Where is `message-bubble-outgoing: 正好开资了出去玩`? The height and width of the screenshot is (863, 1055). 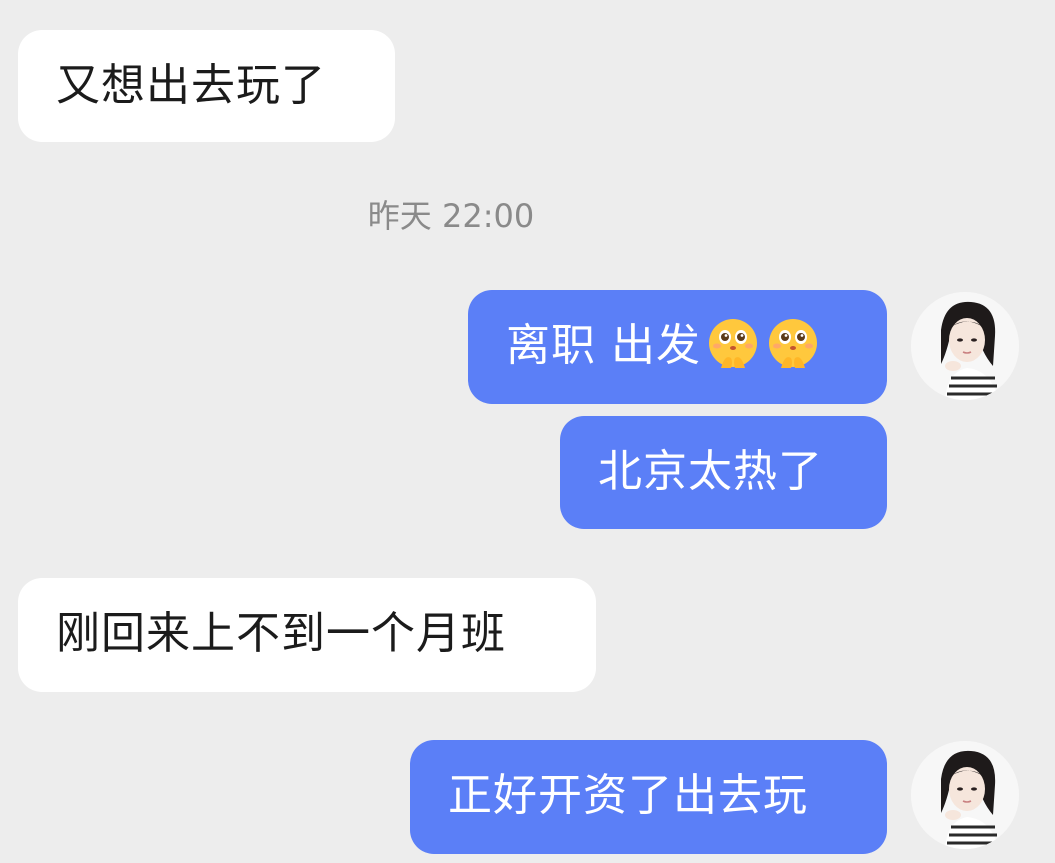
message-bubble-outgoing: 正好开资了出去玩 is located at coordinates (648, 797).